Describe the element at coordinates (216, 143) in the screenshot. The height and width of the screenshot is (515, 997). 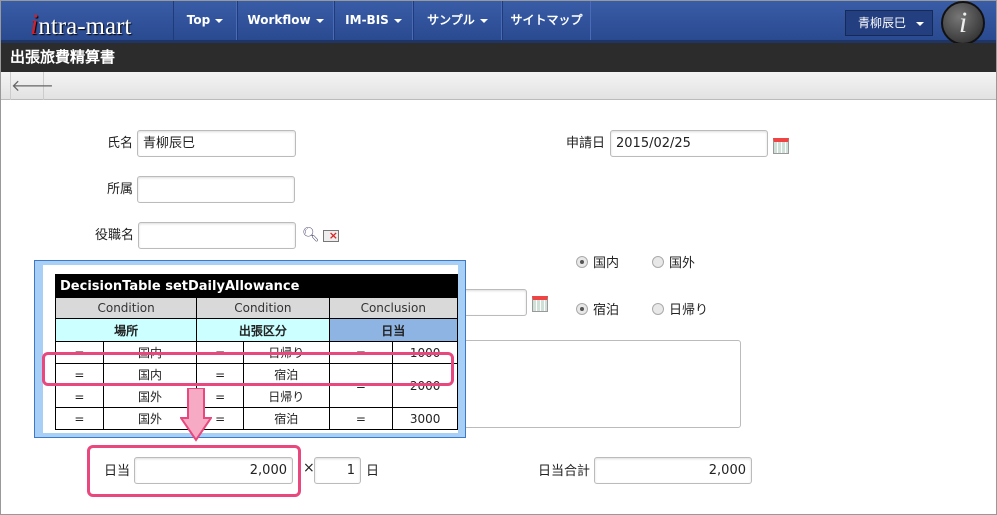
I see `name-input: 青柳辰巳` at that location.